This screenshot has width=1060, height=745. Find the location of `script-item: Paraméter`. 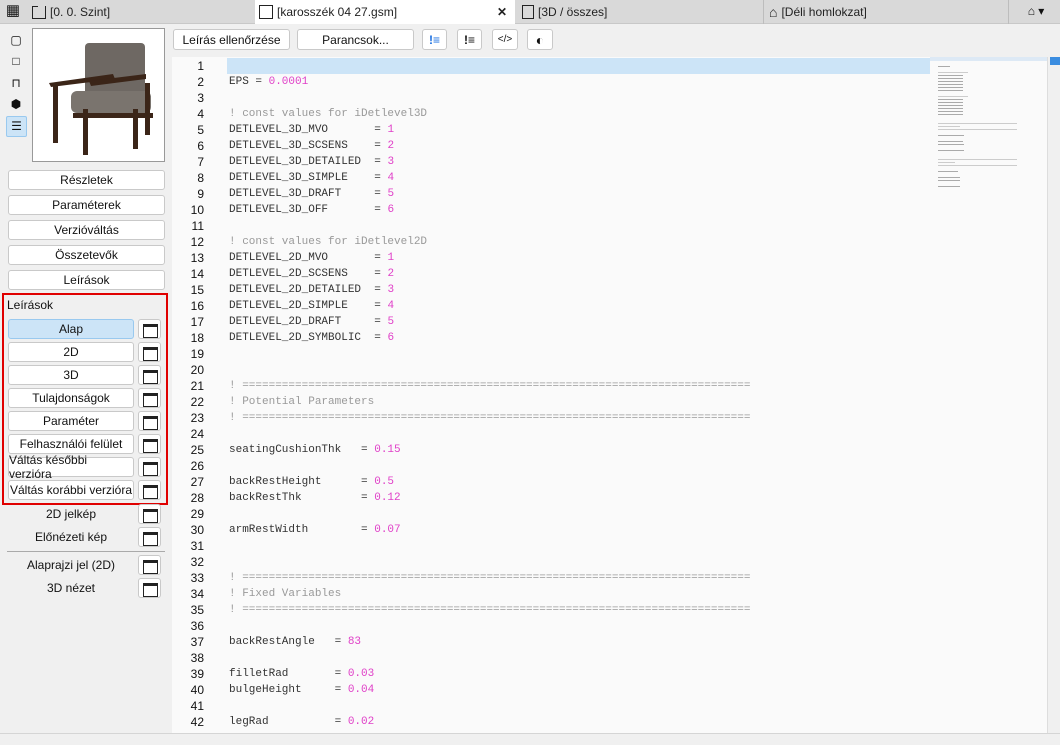

script-item: Paraméter is located at coordinates (71, 421).